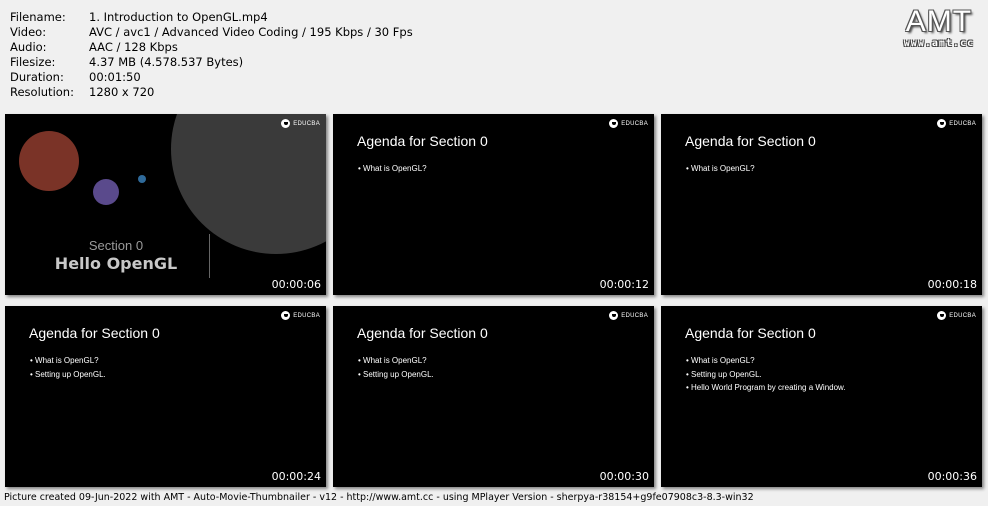 The height and width of the screenshot is (506, 988). What do you see at coordinates (211, 47) in the screenshot?
I see `info-row-audio: Audio: AAC / 128 Kbps` at bounding box center [211, 47].